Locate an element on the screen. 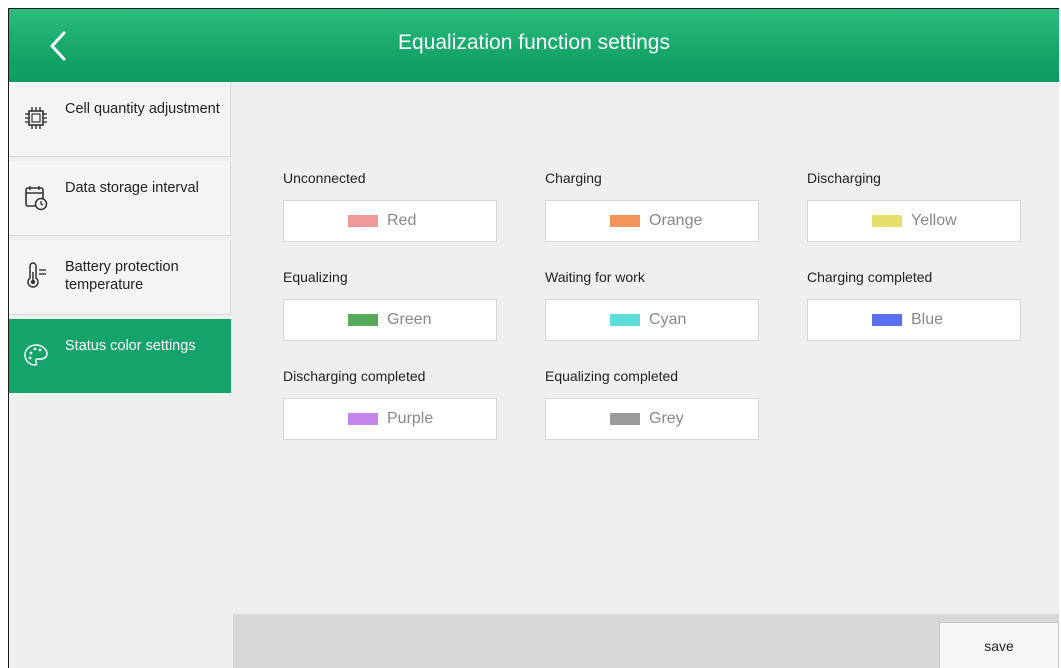 This screenshot has height=668, width=1061. color-picker-waiting: Cyan is located at coordinates (652, 320).